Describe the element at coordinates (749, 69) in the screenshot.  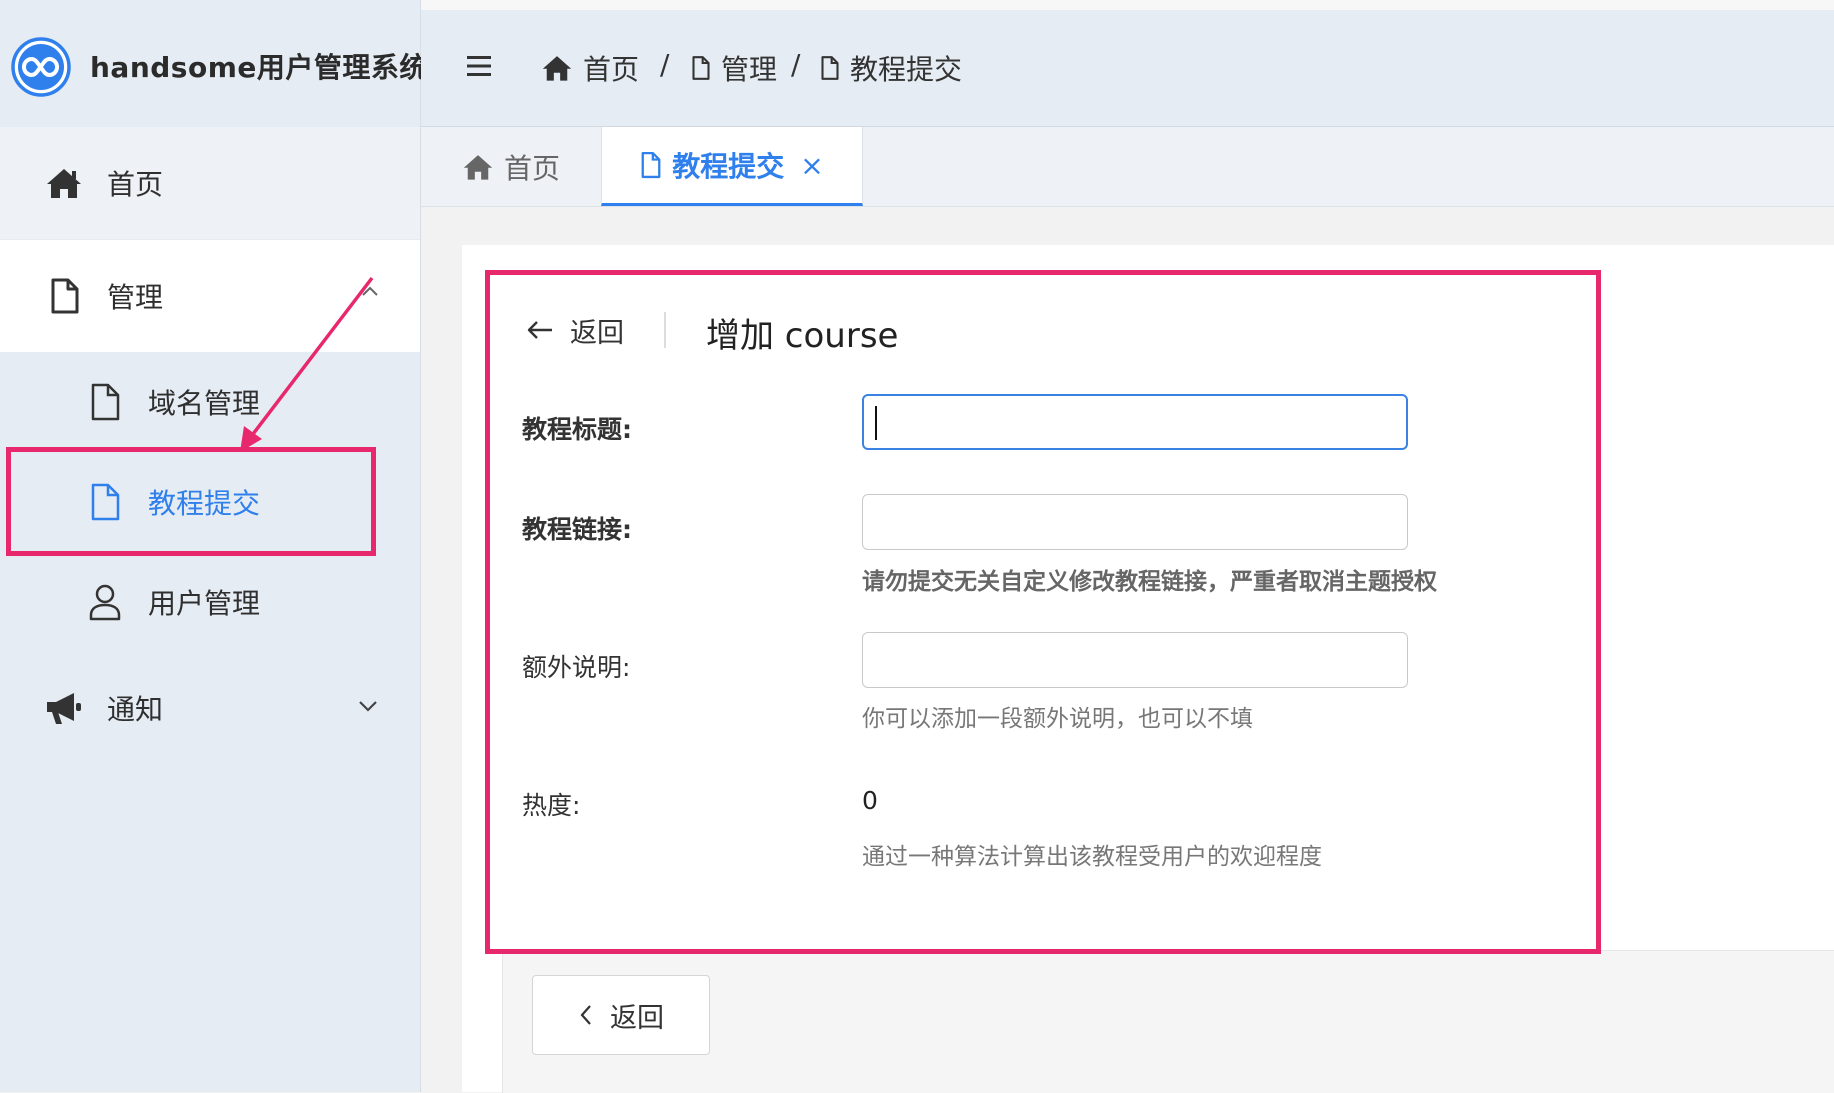
I see `breadcrumb-label: 管理` at that location.